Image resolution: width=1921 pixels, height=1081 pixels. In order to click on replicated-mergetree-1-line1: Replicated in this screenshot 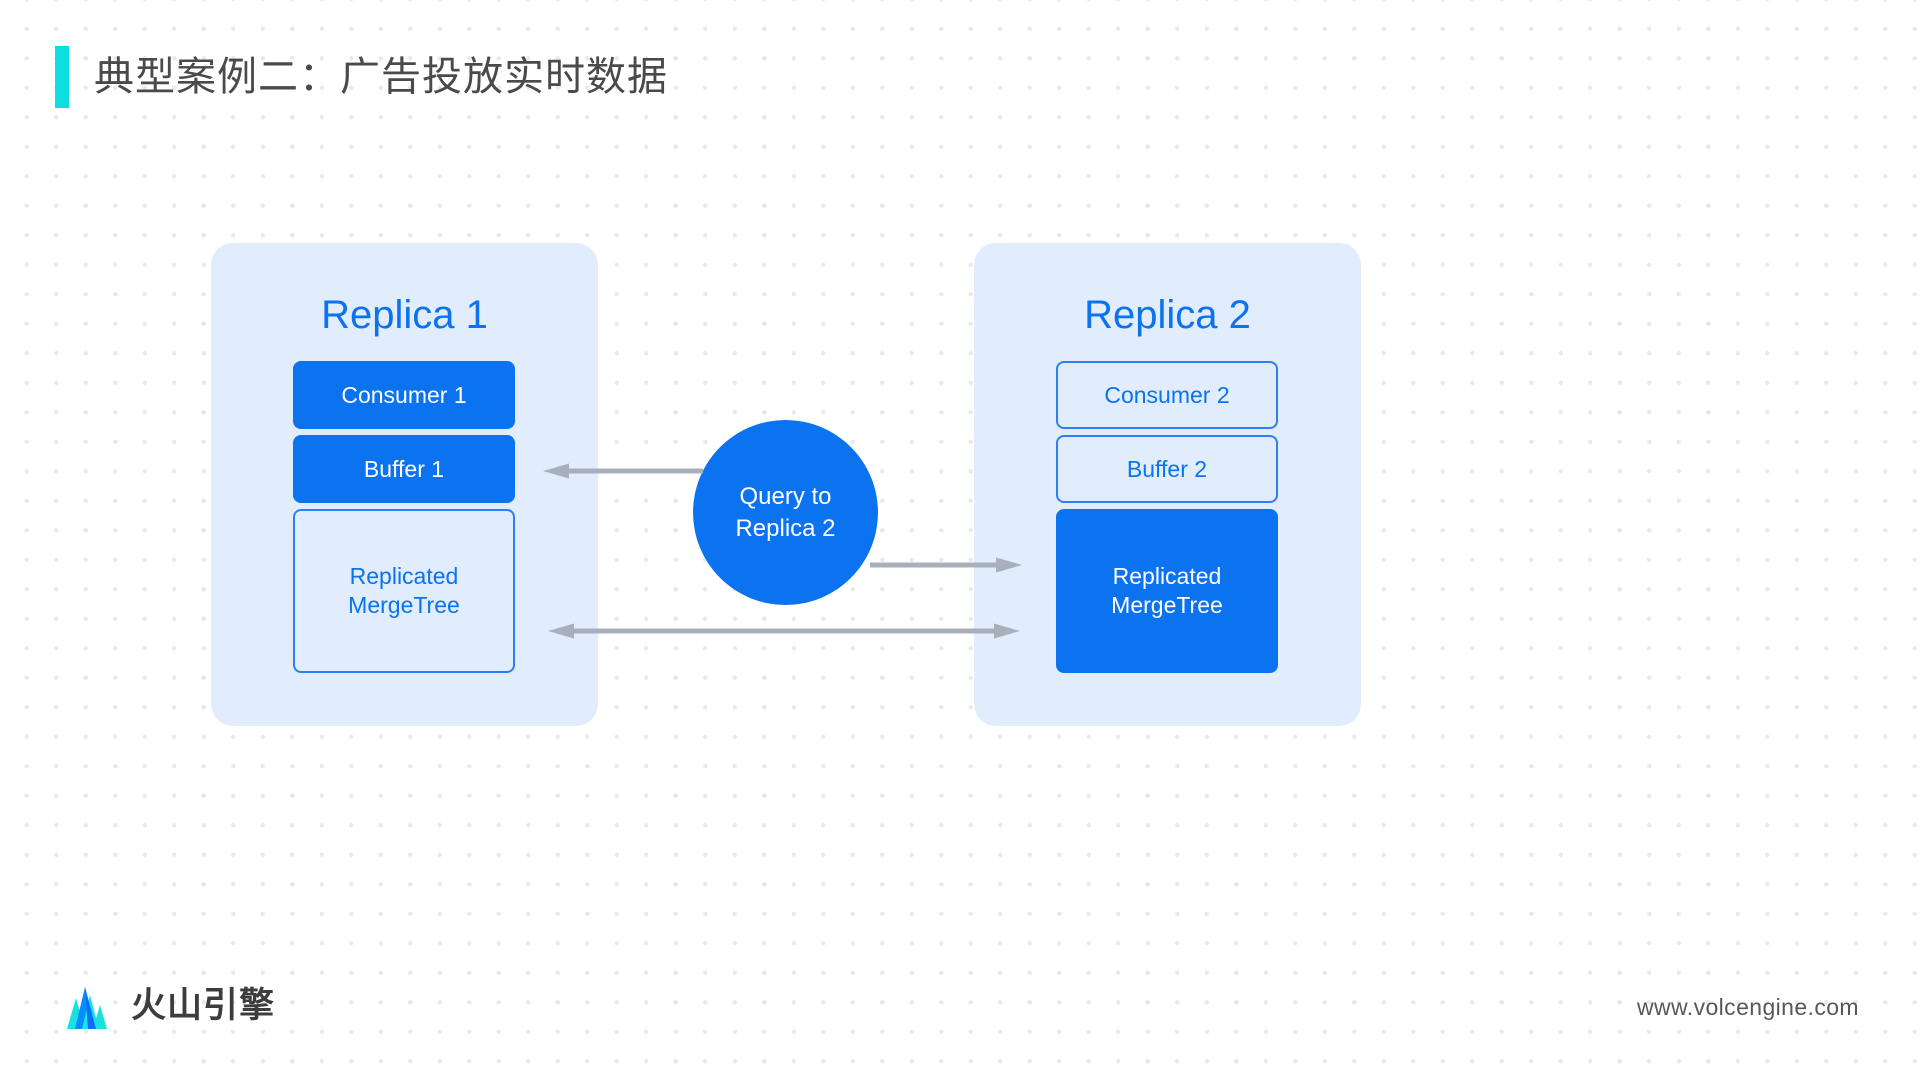, I will do `click(404, 576)`.